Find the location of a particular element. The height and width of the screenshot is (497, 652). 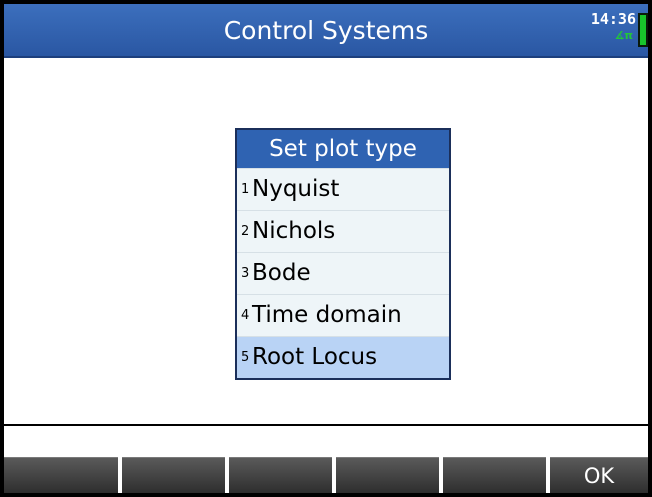

title-bar: Control Systems 14:36 ∡π is located at coordinates (326, 31).